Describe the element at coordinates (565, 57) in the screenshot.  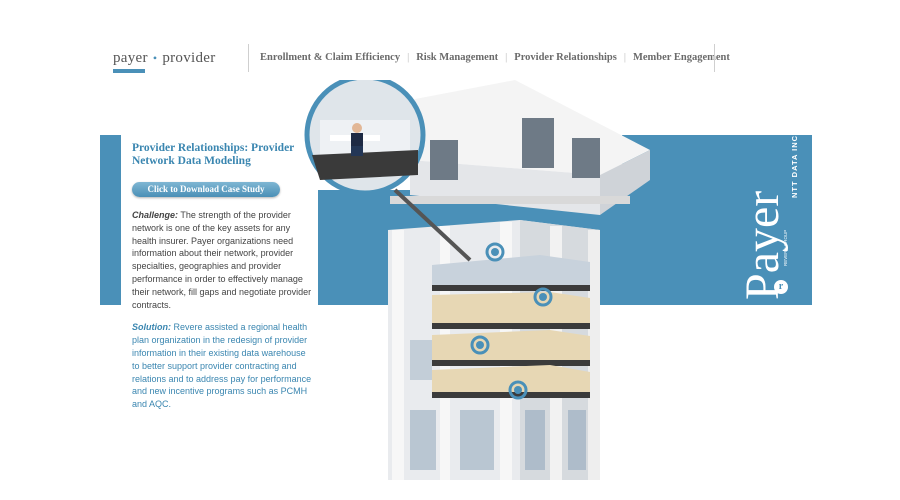
I see `nav-provider-relationships: Provider Relationships` at that location.